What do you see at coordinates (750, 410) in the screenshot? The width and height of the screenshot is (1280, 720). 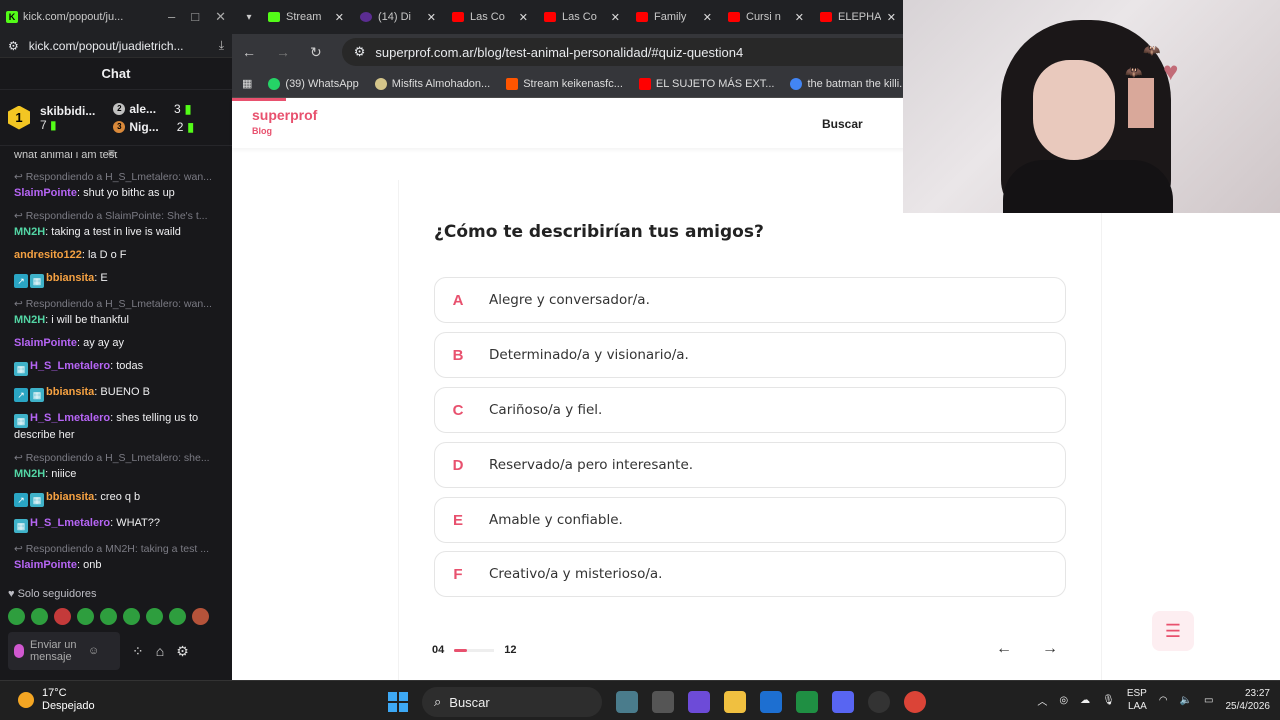 I see `quiz-option-c: C Cariñoso/a y fiel.` at bounding box center [750, 410].